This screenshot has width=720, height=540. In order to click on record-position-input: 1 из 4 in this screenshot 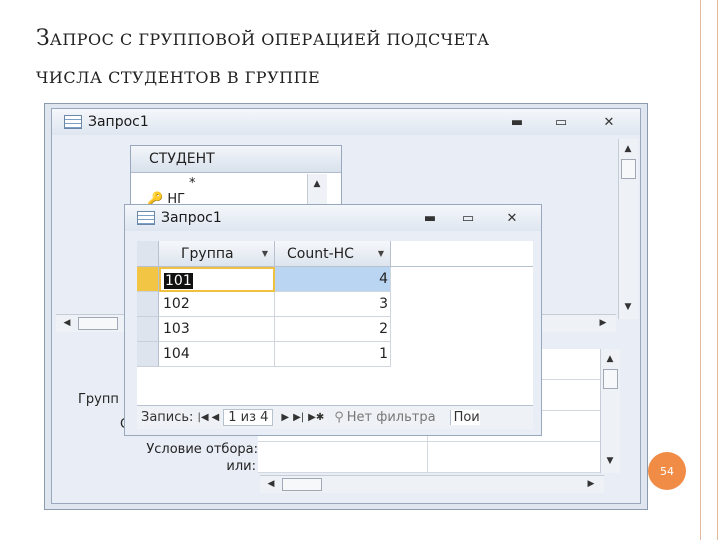, I will do `click(248, 417)`.